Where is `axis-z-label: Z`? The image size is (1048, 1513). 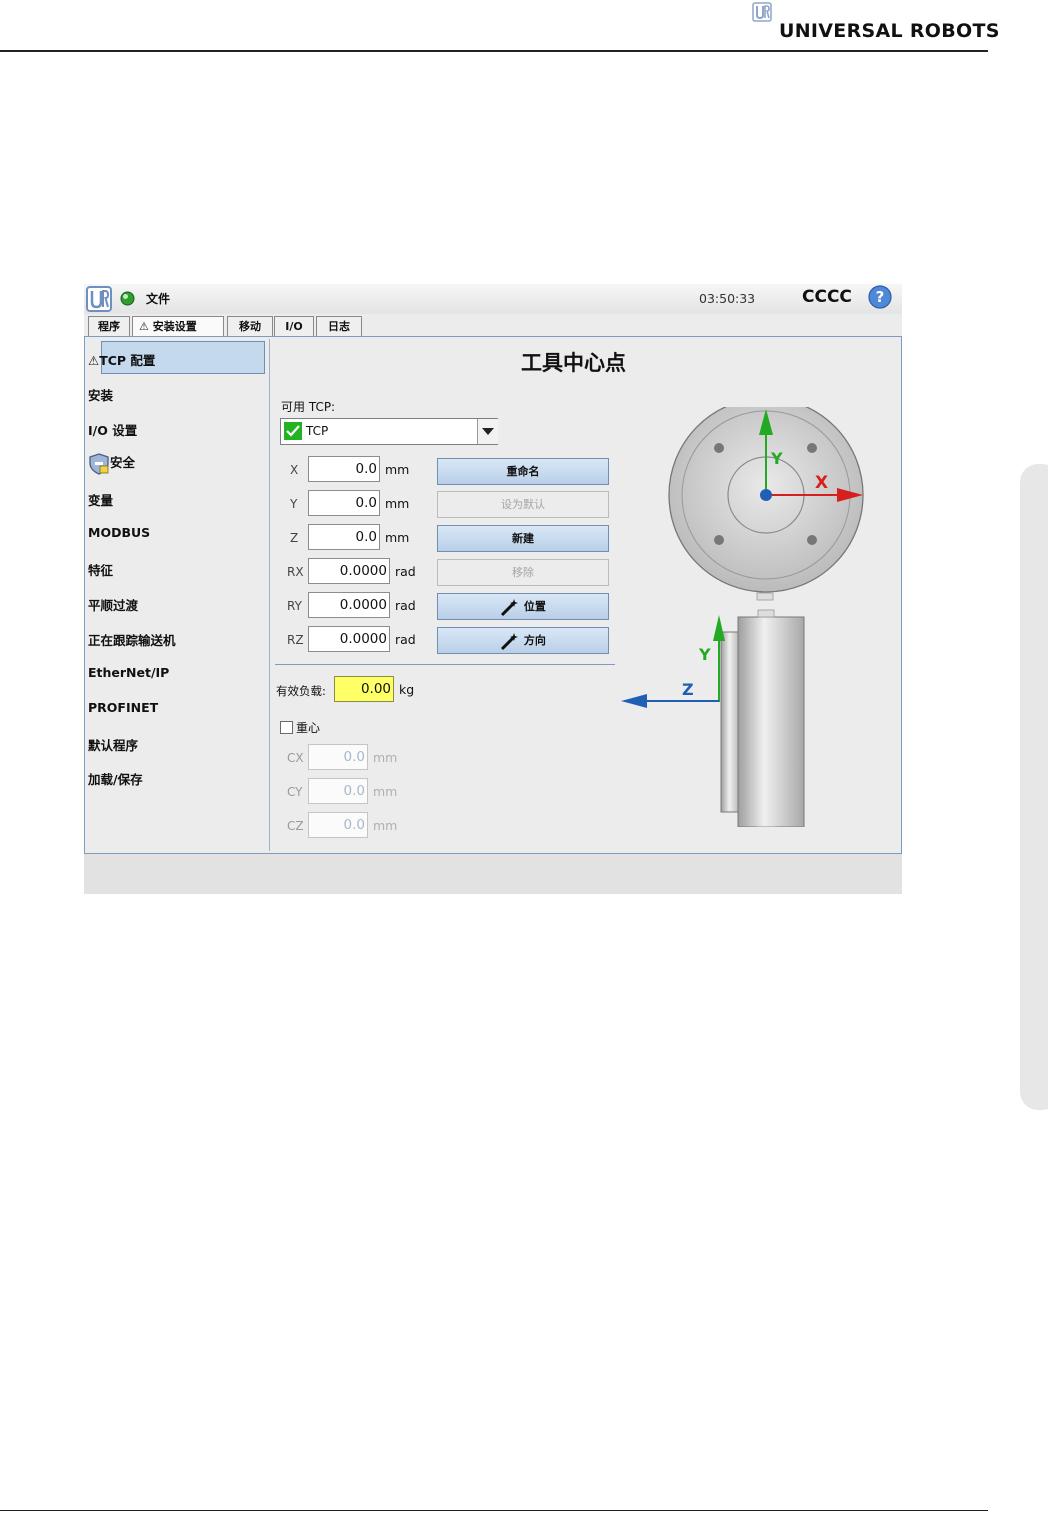
axis-z-label: Z is located at coordinates (688, 689).